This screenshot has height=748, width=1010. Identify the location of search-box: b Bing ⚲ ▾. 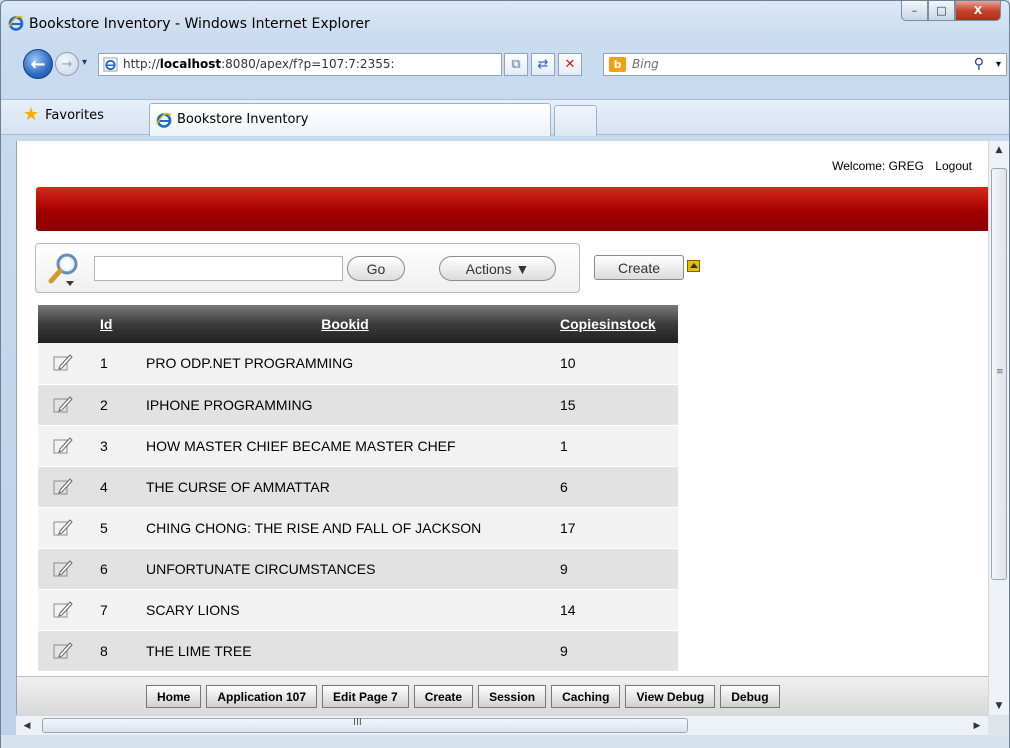
(805, 64).